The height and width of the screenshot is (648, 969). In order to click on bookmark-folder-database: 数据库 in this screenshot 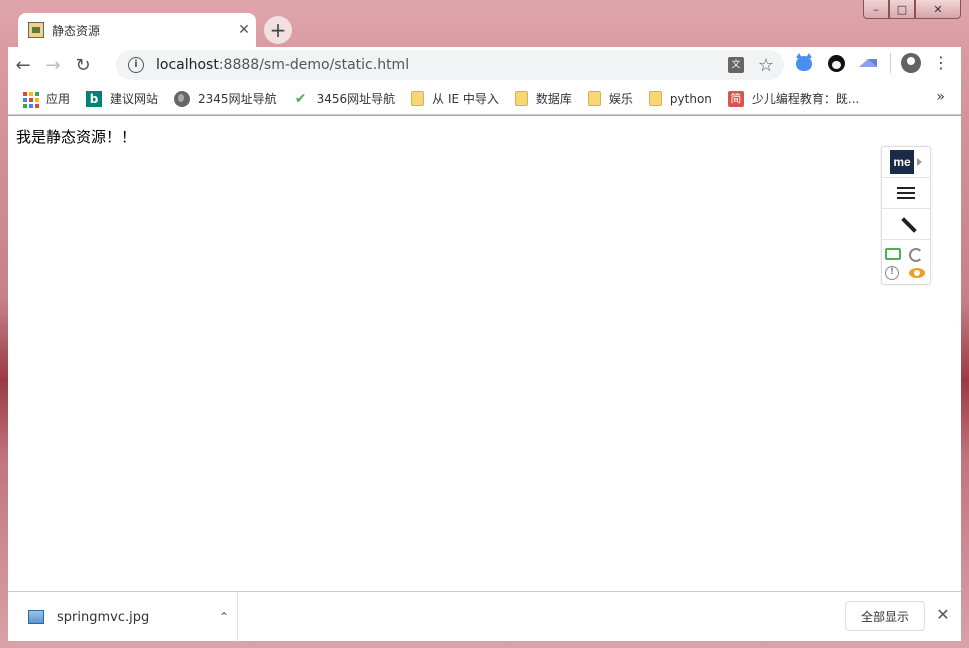, I will do `click(543, 98)`.